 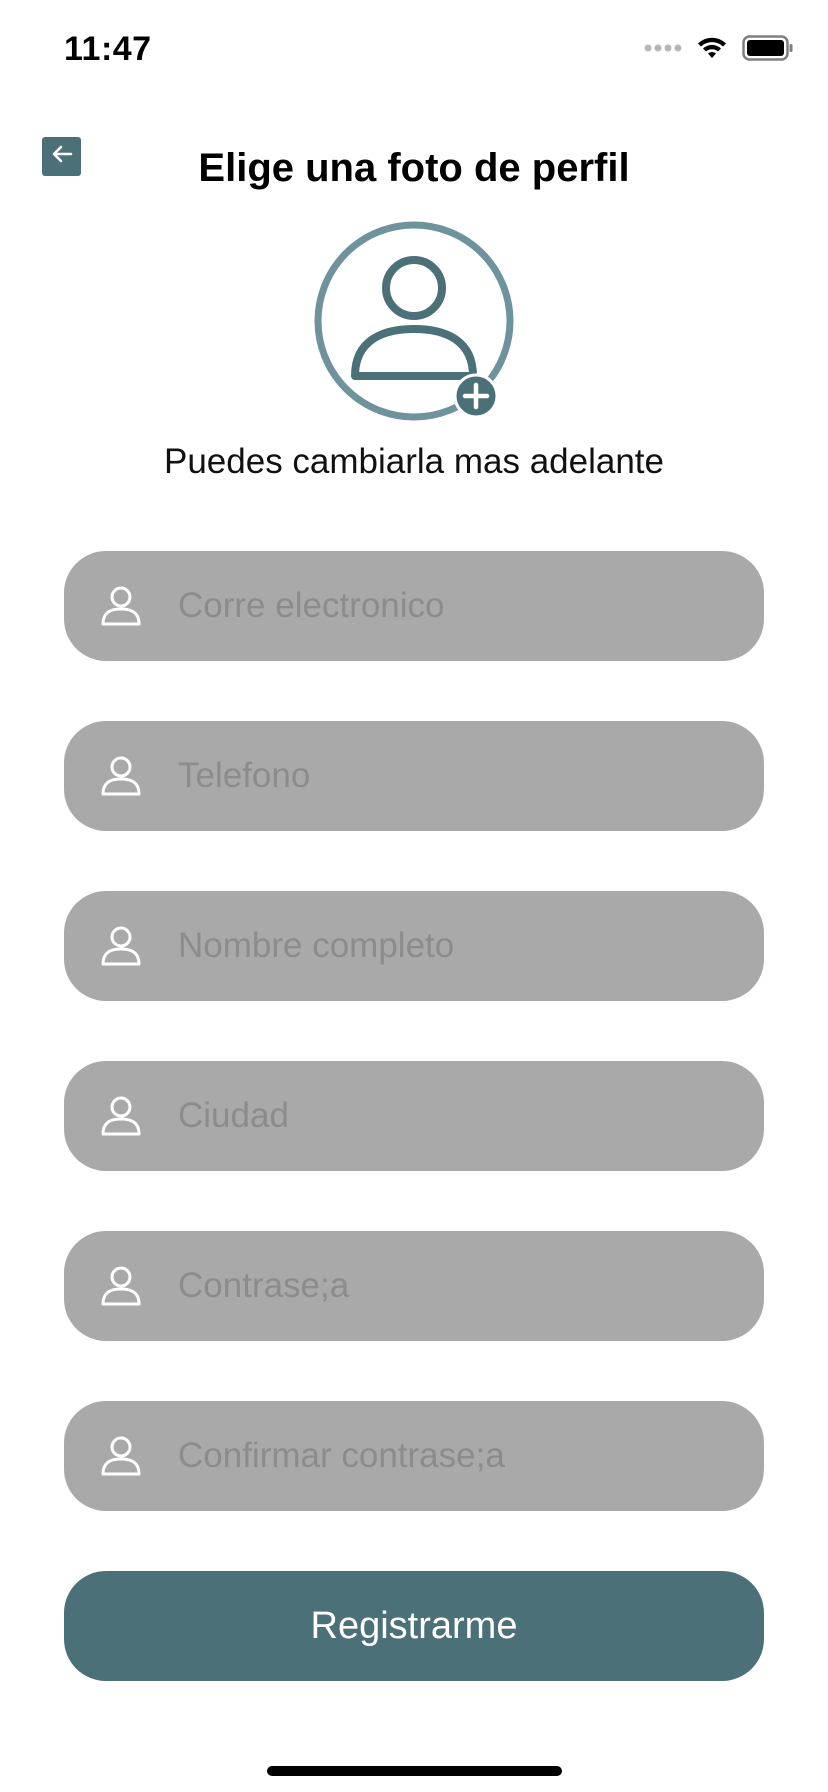 I want to click on avatar-subtitle: Puedes cambiarla mas adelante, so click(x=413, y=461).